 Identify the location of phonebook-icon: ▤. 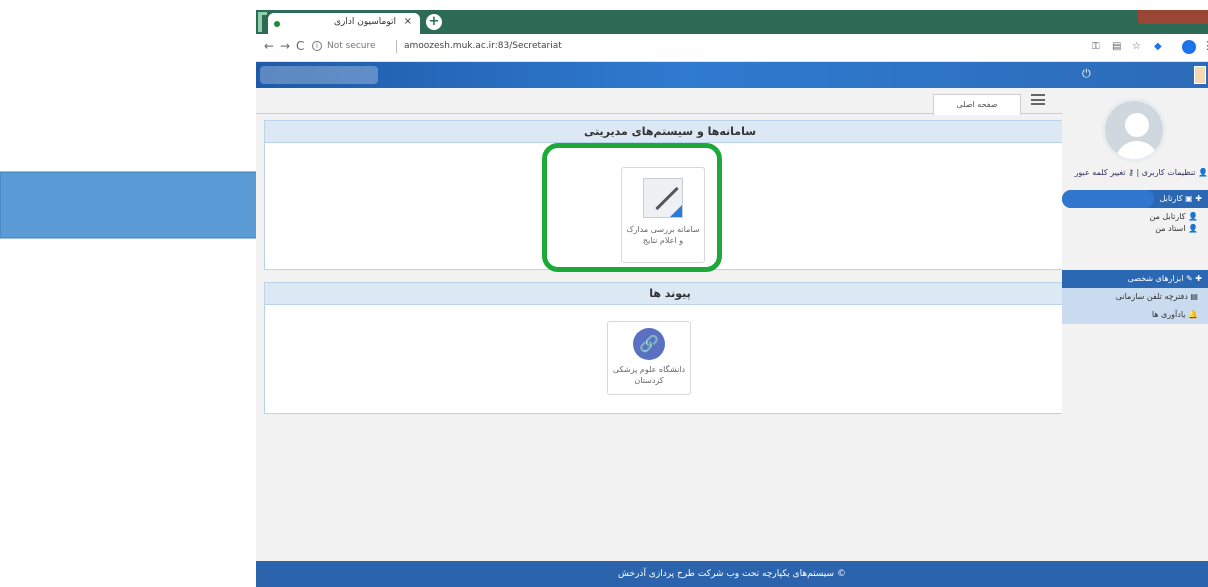
(1192, 296).